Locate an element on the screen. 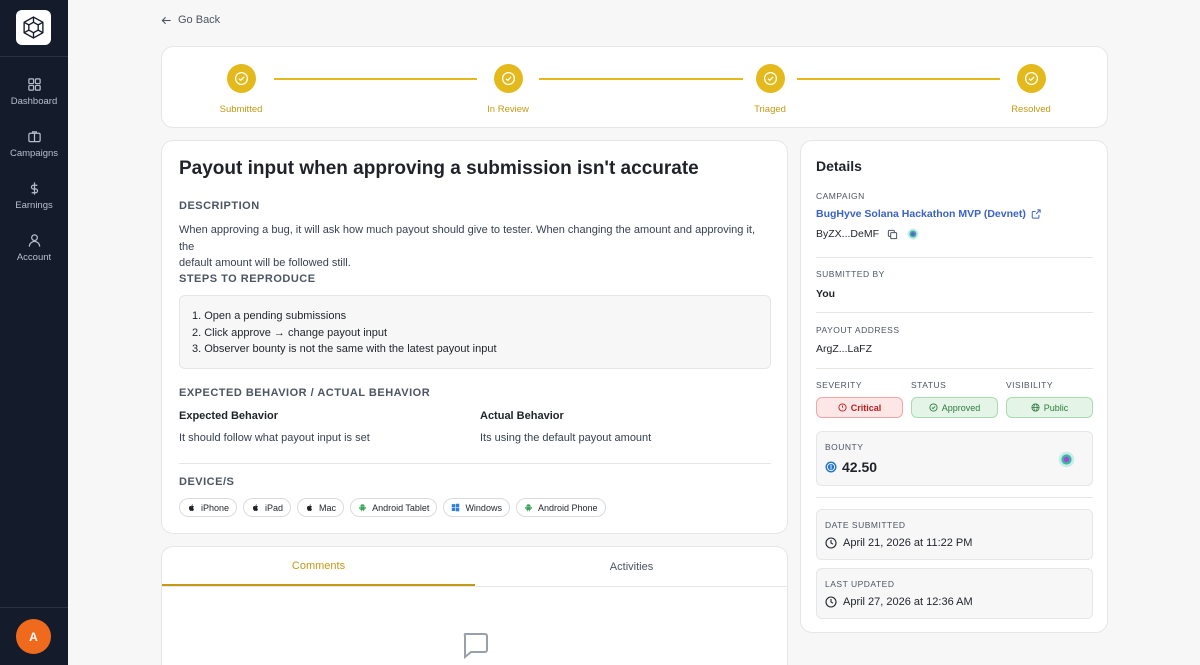  last-updated-value: April 27, 2026 at 12:36 AM is located at coordinates (908, 602).